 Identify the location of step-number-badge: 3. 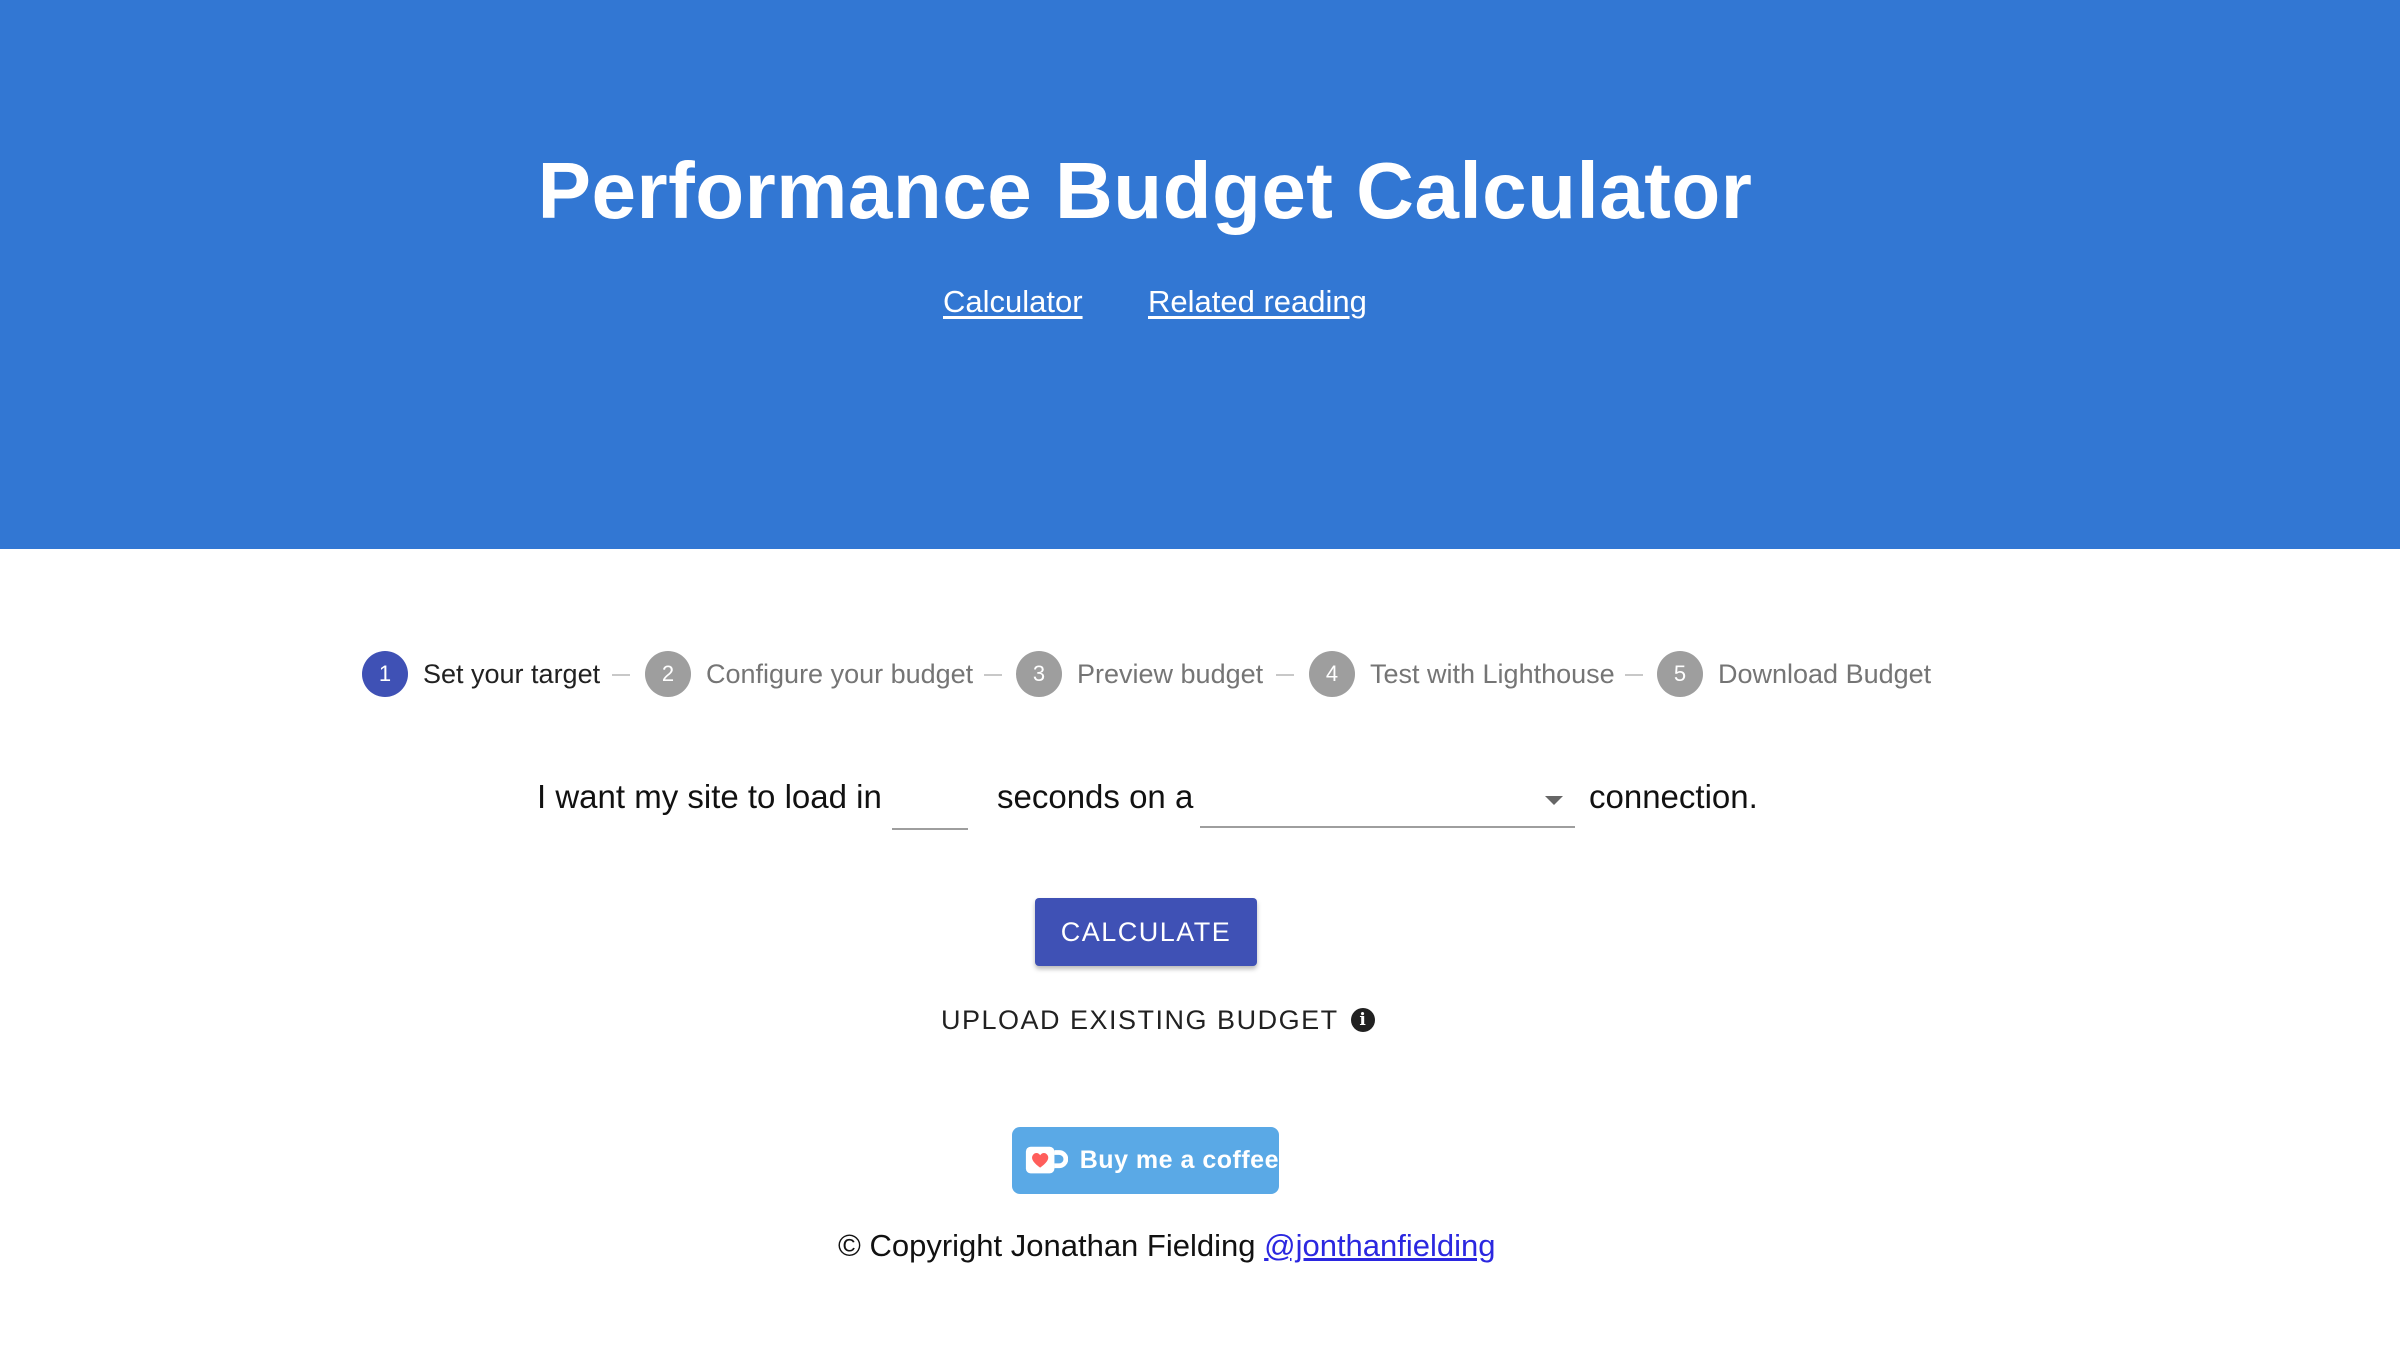
(1039, 674).